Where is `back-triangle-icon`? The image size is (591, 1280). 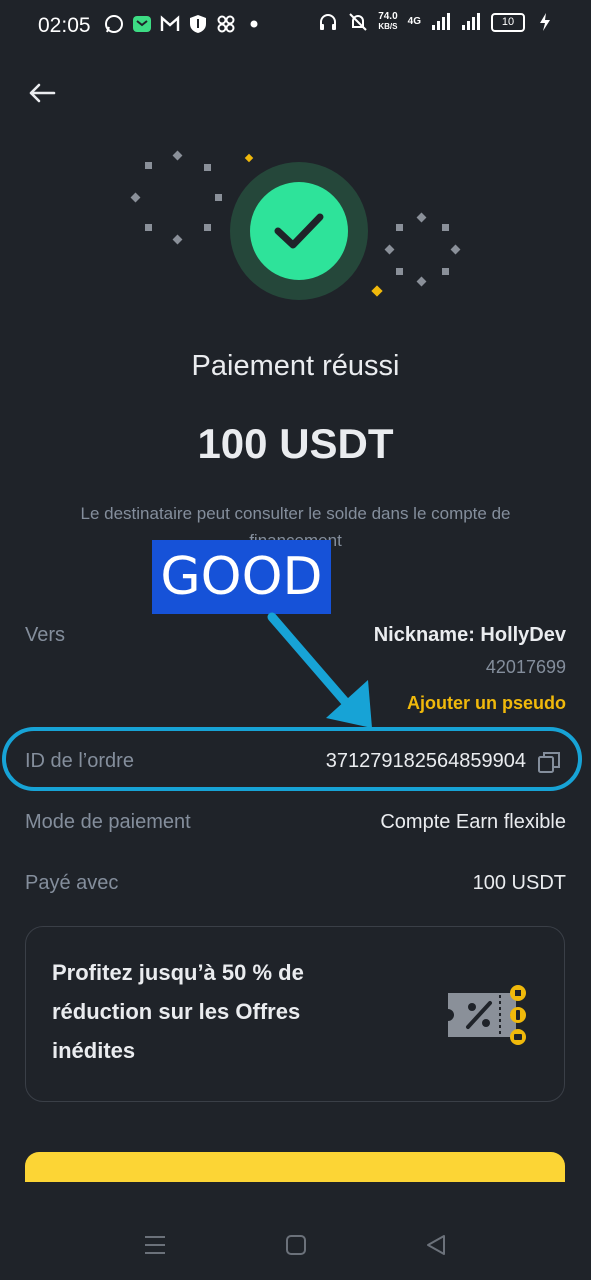
back-triangle-icon is located at coordinates (436, 1245).